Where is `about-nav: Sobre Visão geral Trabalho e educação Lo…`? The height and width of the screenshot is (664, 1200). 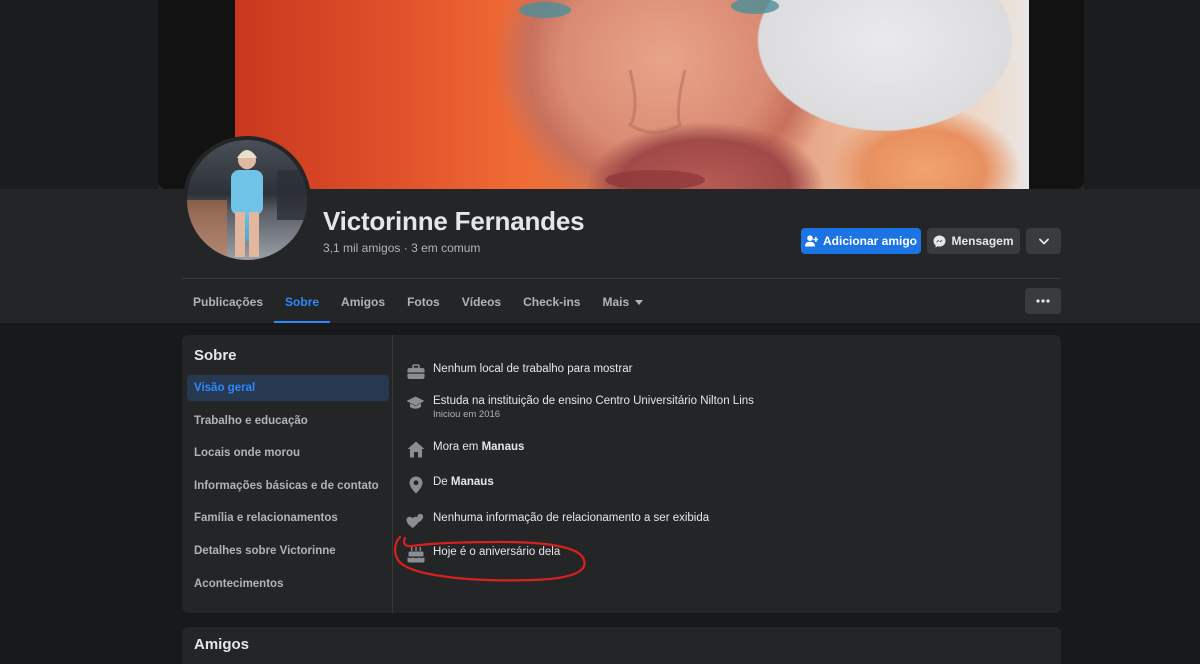 about-nav: Sobre Visão geral Trabalho e educação Lo… is located at coordinates (287, 474).